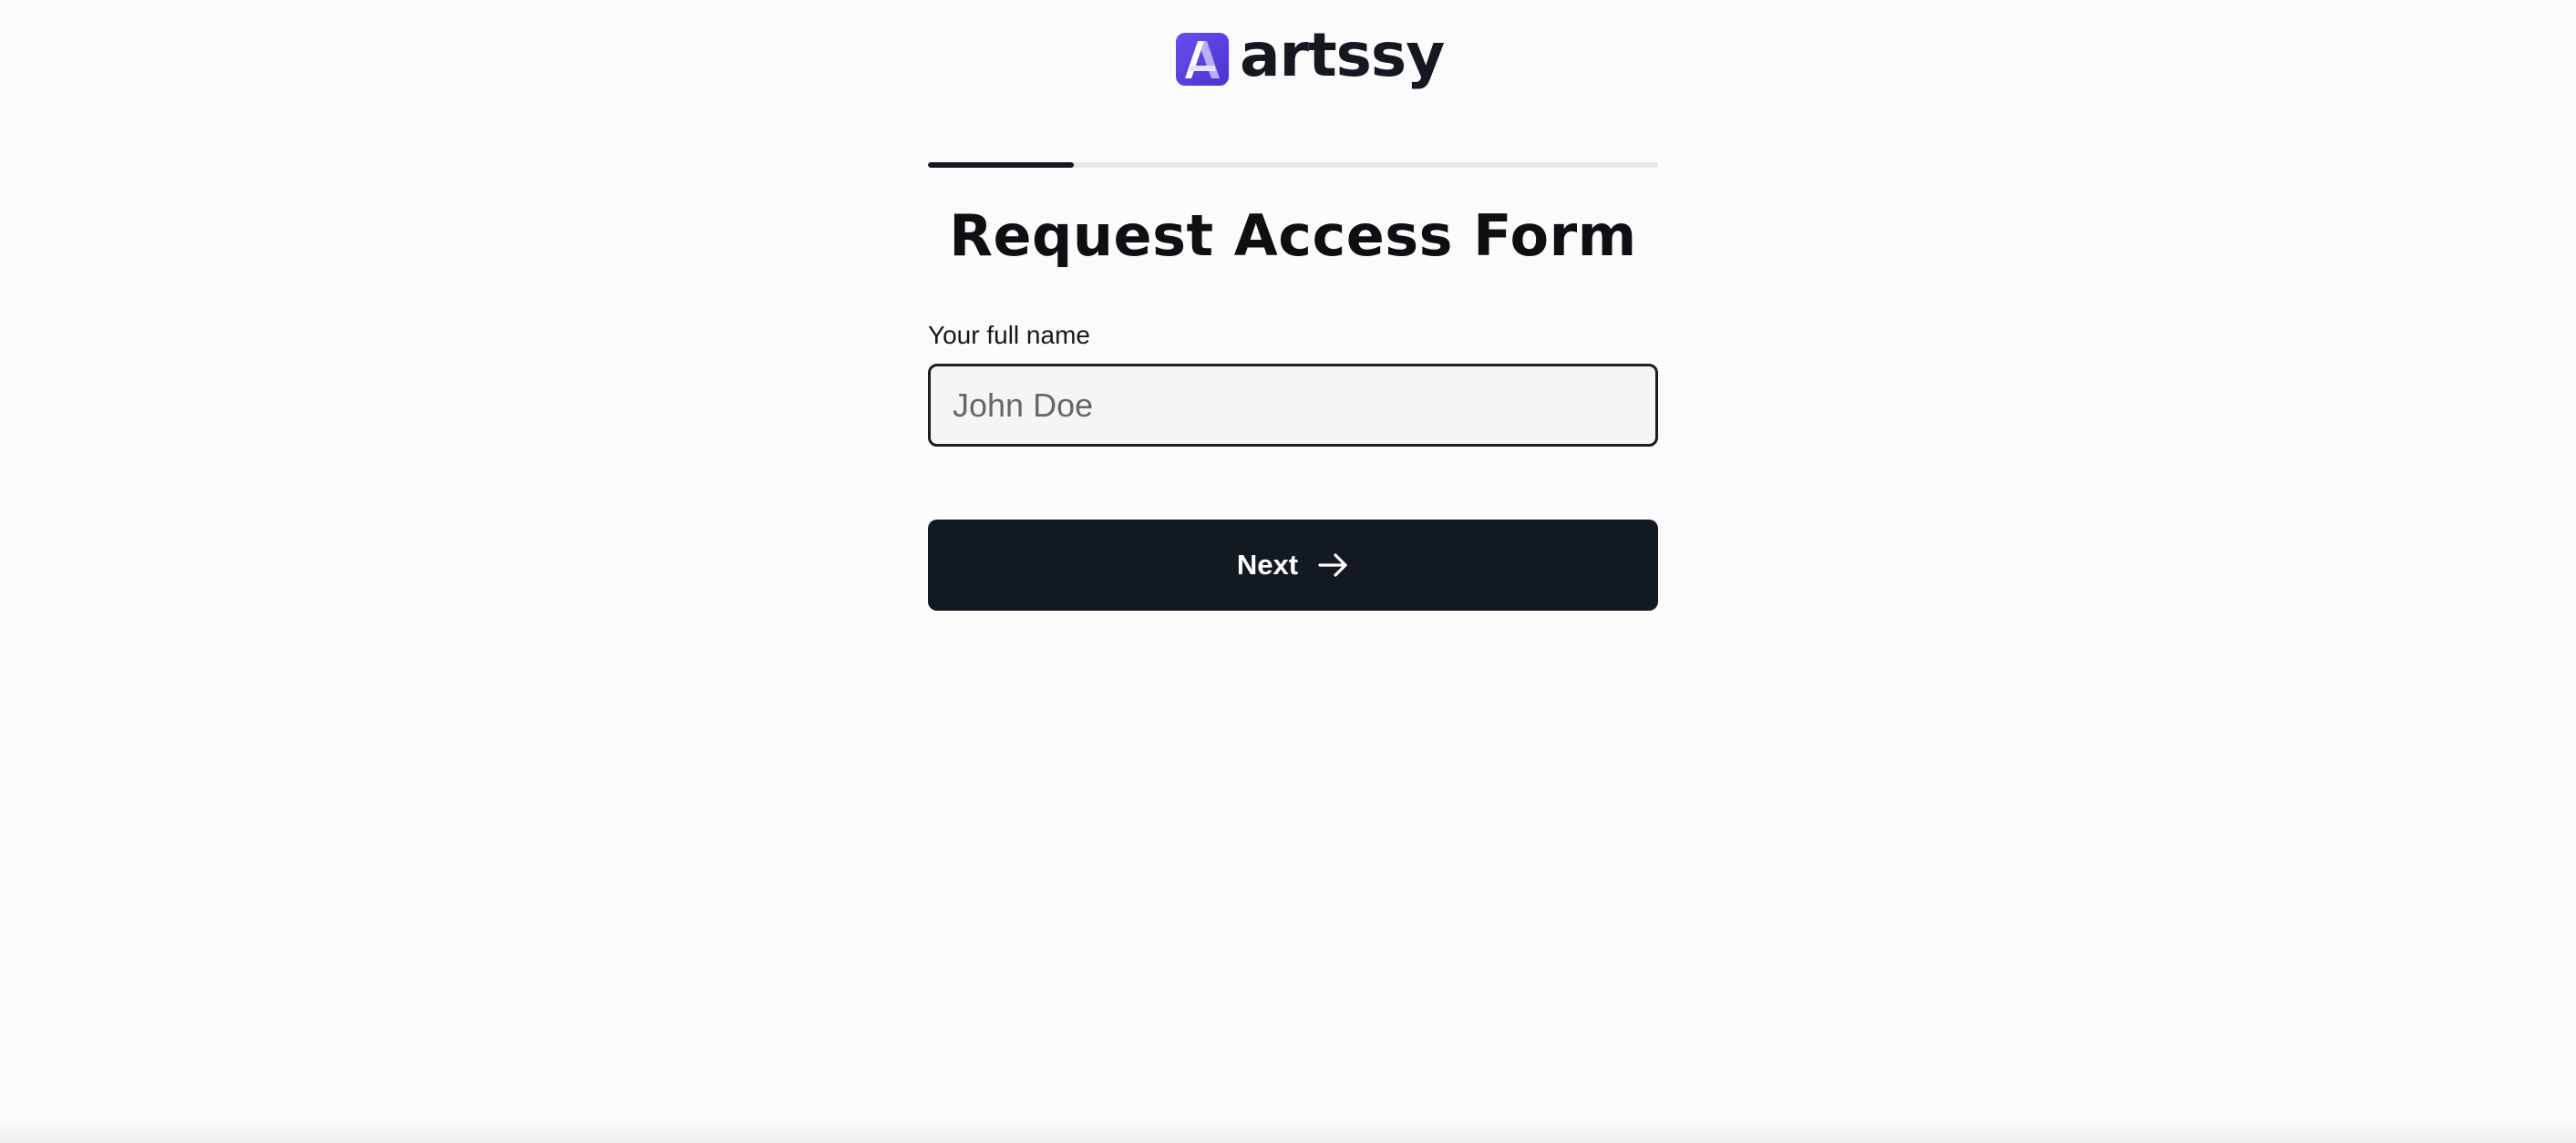  Describe the element at coordinates (1202, 59) in the screenshot. I see `artssy-a-logo-icon` at that location.